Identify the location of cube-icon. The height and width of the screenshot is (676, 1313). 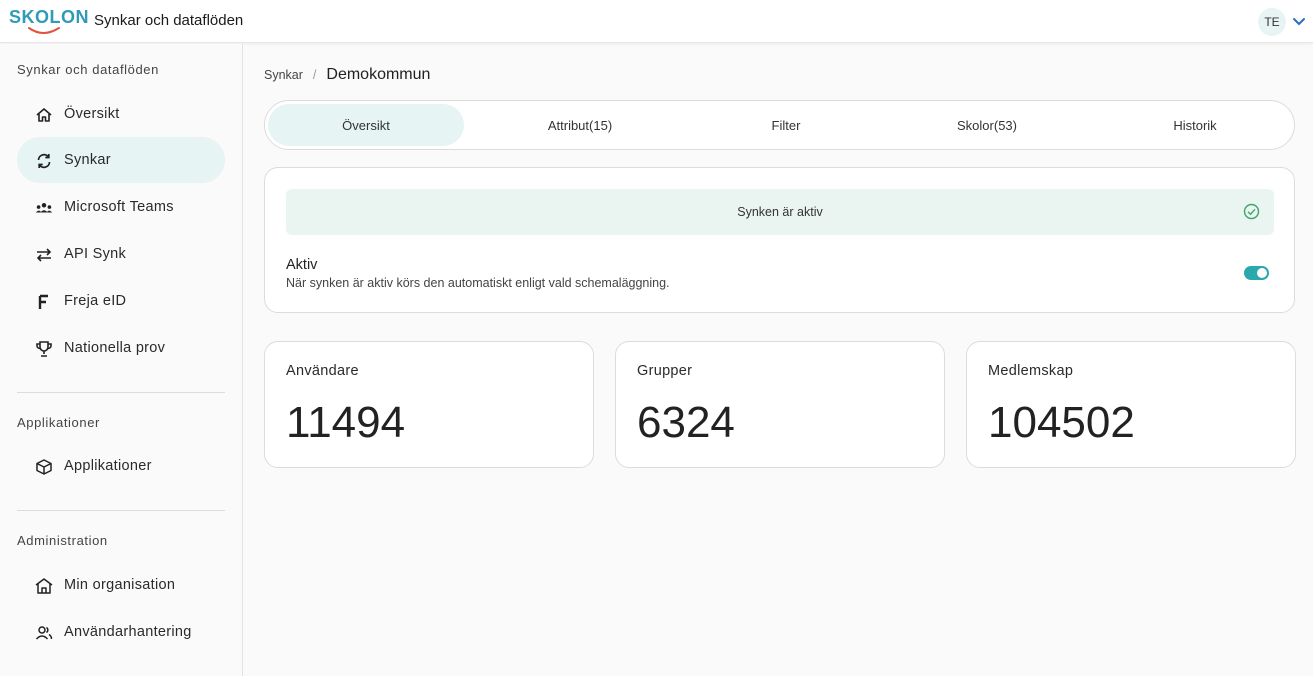
(44, 467).